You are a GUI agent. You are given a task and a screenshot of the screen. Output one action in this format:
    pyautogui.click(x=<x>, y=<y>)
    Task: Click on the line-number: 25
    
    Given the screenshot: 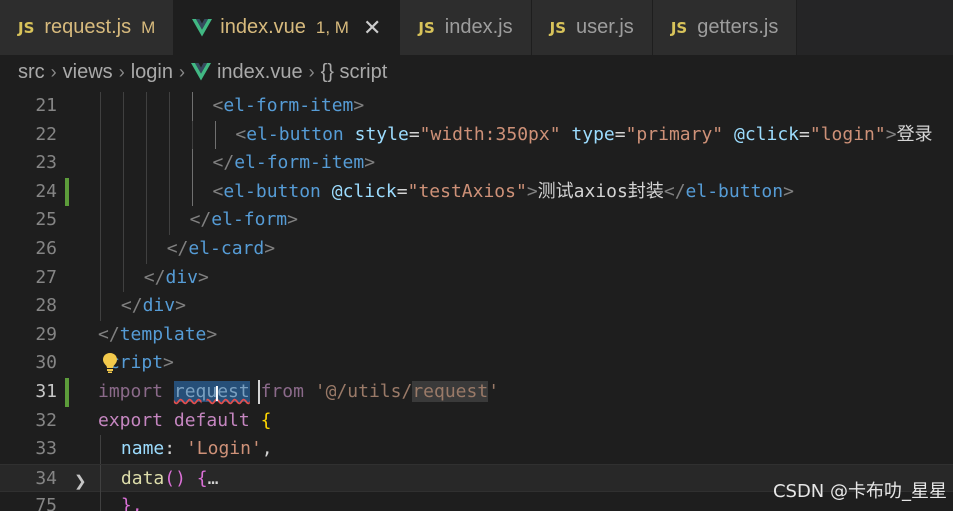 What is the action you would take?
    pyautogui.click(x=46, y=220)
    